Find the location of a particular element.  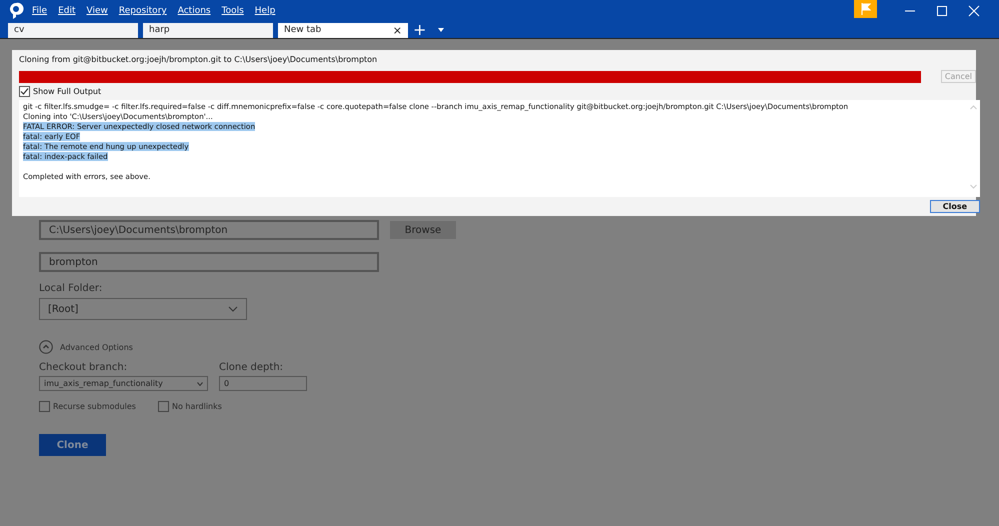

dropdown-caret-icon is located at coordinates (441, 30).